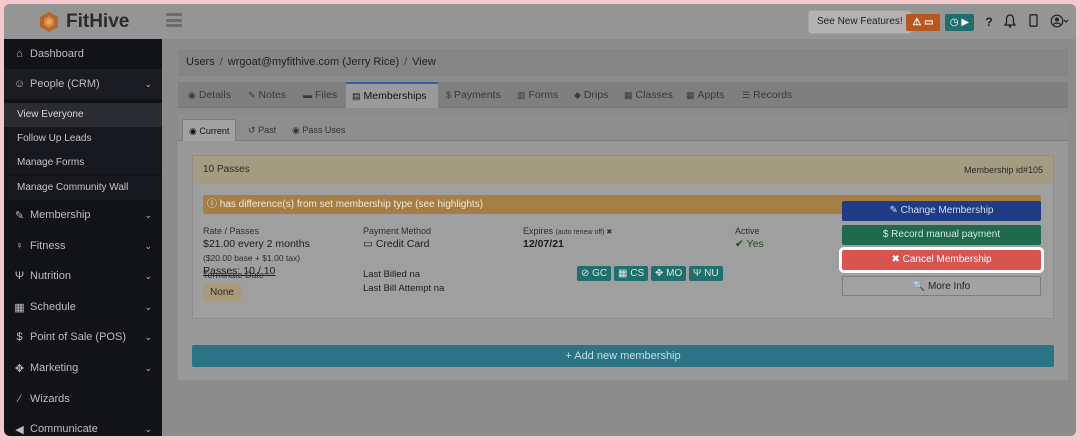  What do you see at coordinates (234, 275) in the screenshot?
I see `terminate-label: Terminate Date` at bounding box center [234, 275].